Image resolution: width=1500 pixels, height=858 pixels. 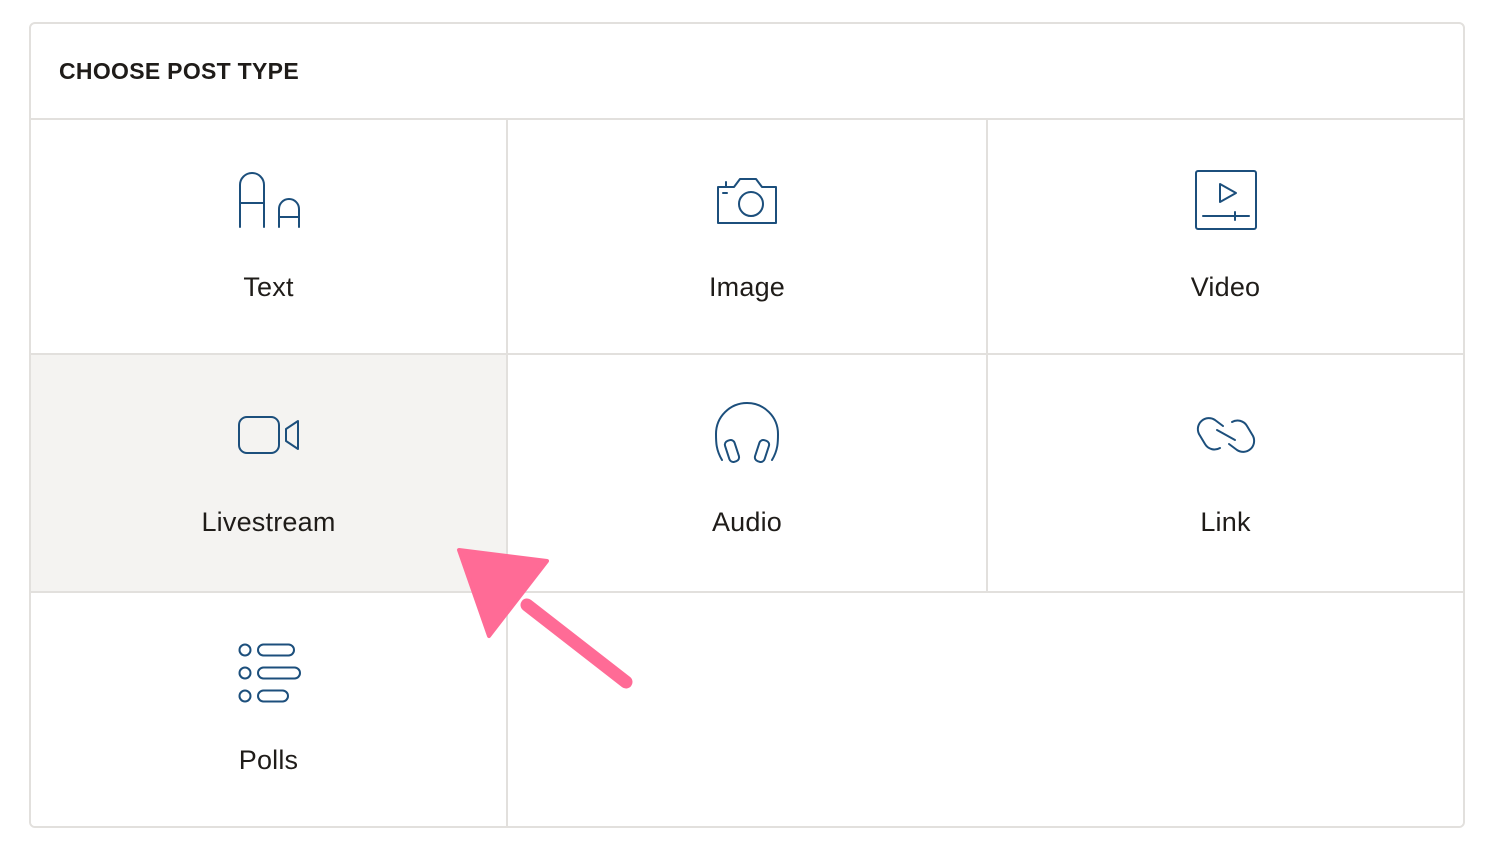 I want to click on post-type-label: Livestream, so click(x=268, y=522).